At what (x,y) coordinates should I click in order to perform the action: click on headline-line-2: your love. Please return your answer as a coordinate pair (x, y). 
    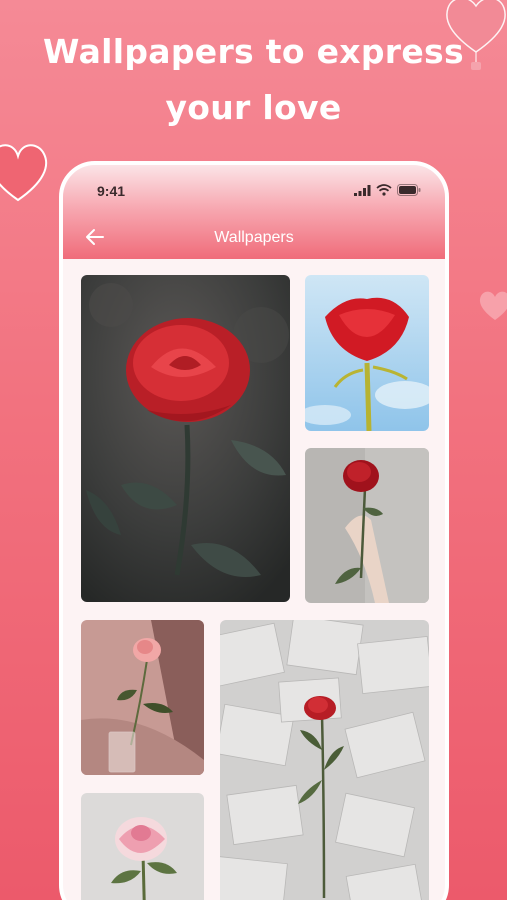
    Looking at the image, I should click on (253, 107).